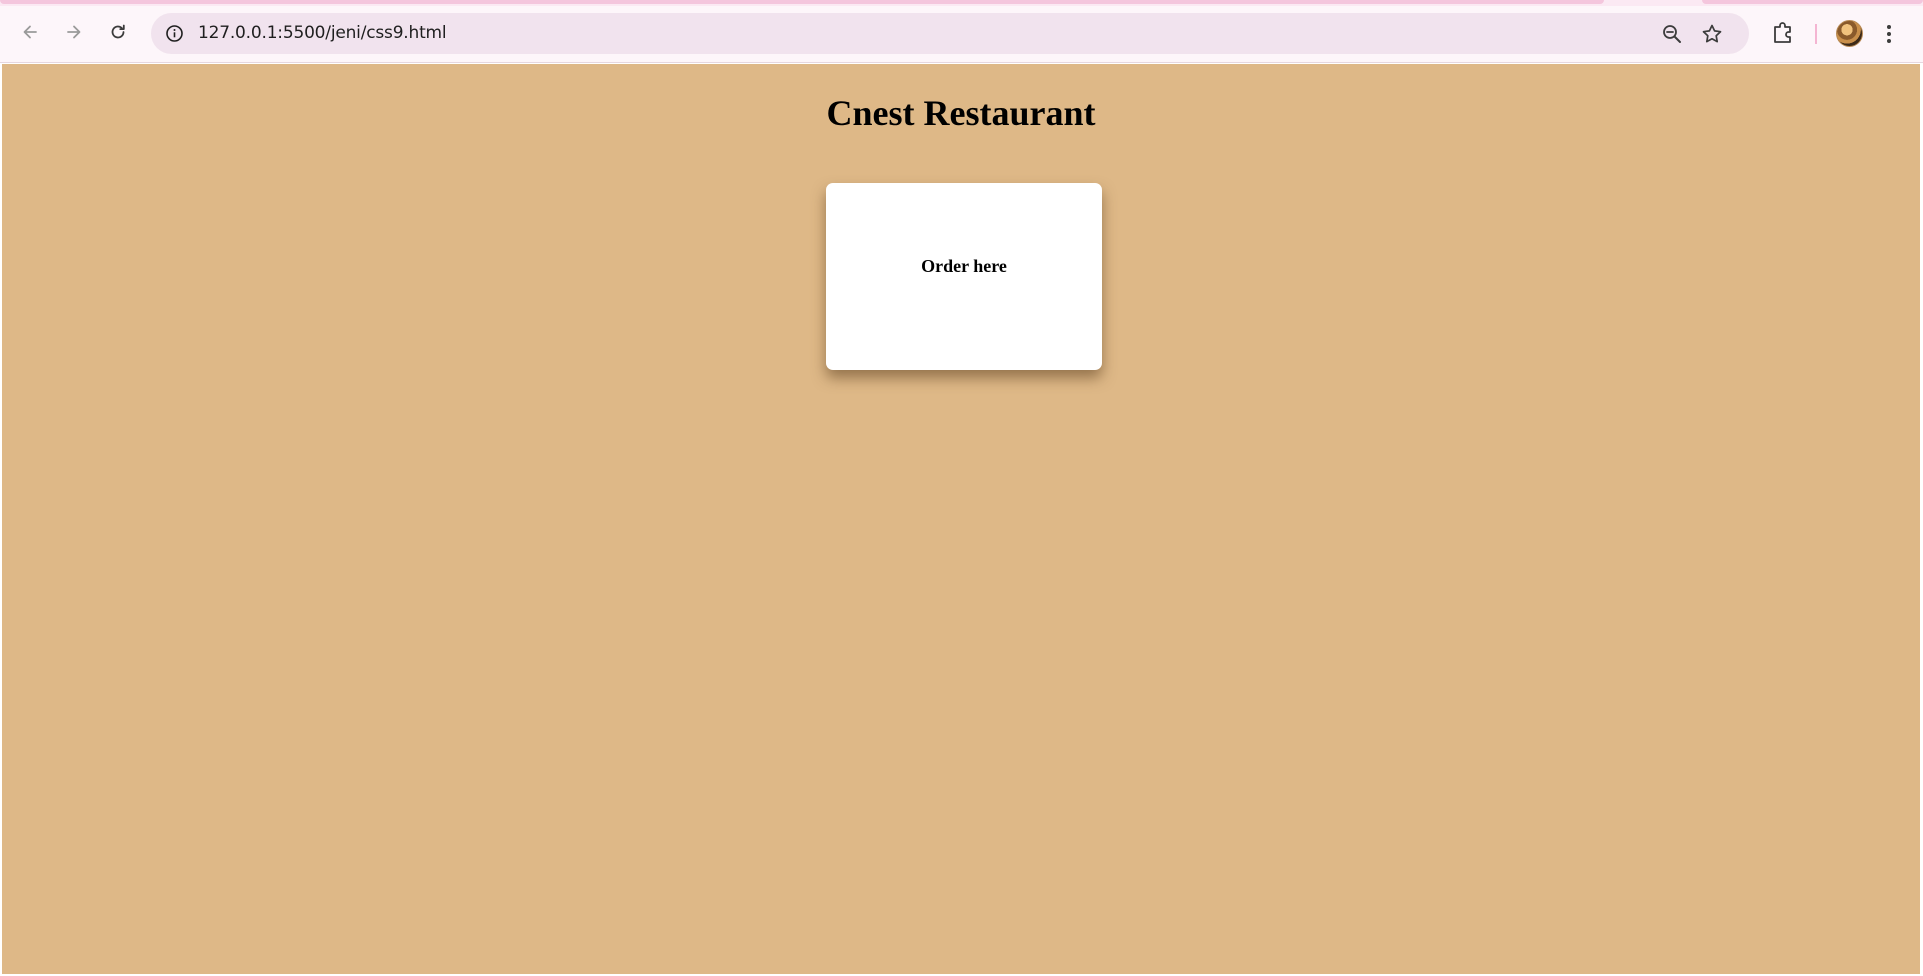  Describe the element at coordinates (1672, 34) in the screenshot. I see `zoom-out-icon` at that location.